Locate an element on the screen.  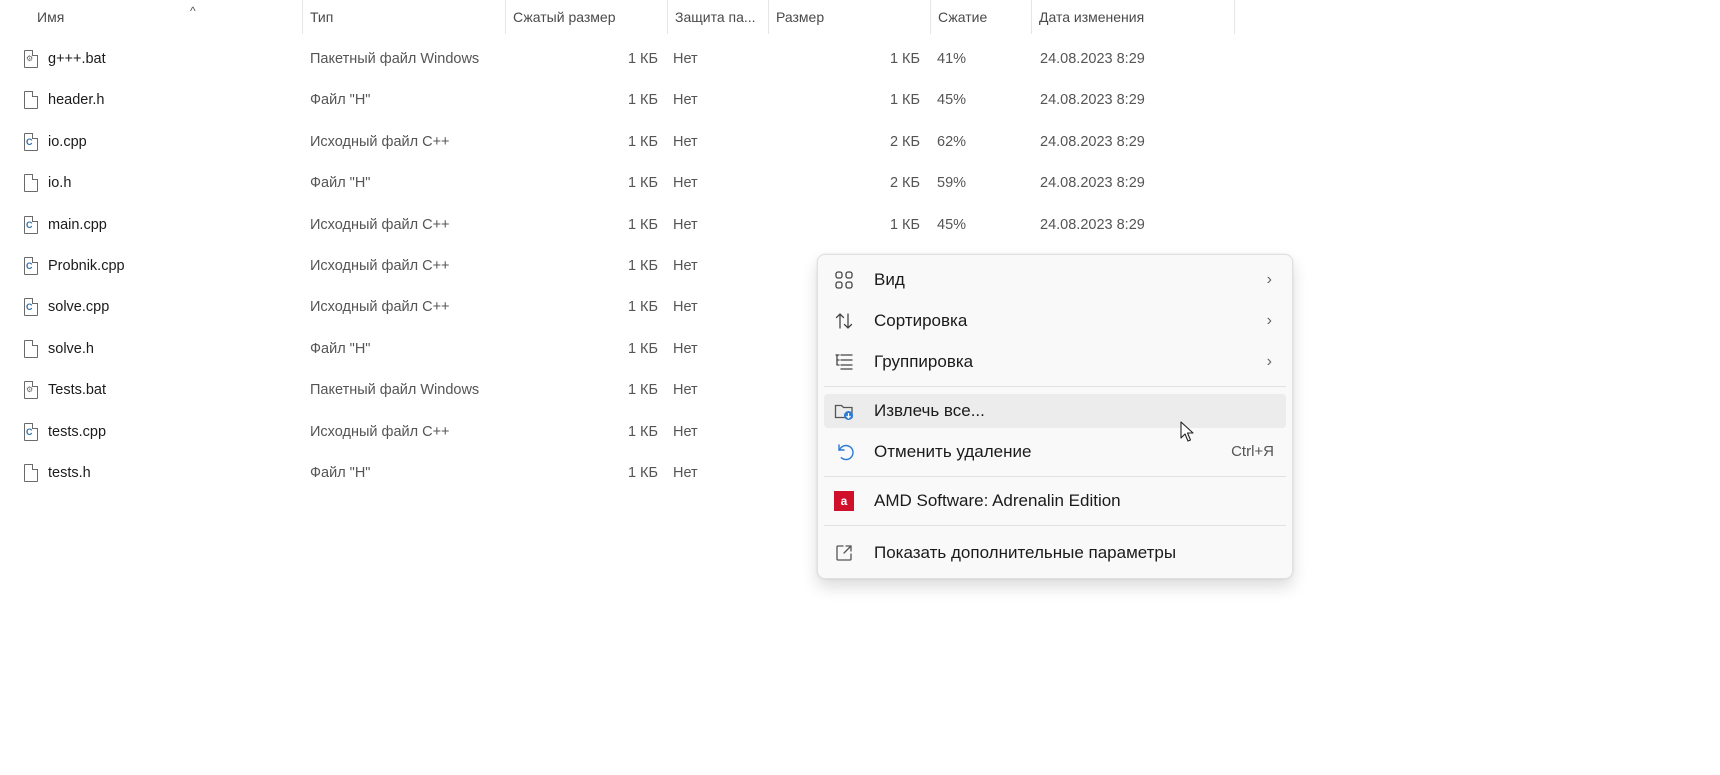
column-type-label: Тип is located at coordinates (322, 17).